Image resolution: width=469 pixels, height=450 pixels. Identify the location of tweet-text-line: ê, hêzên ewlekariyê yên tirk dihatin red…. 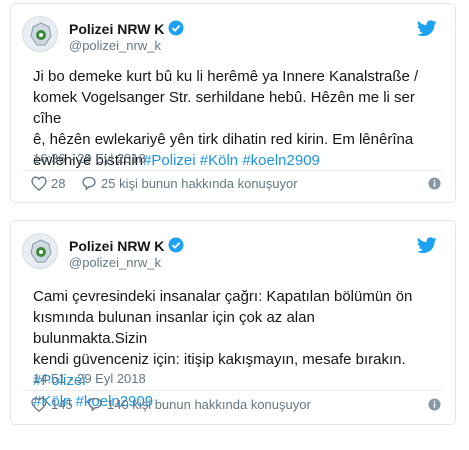
(223, 139).